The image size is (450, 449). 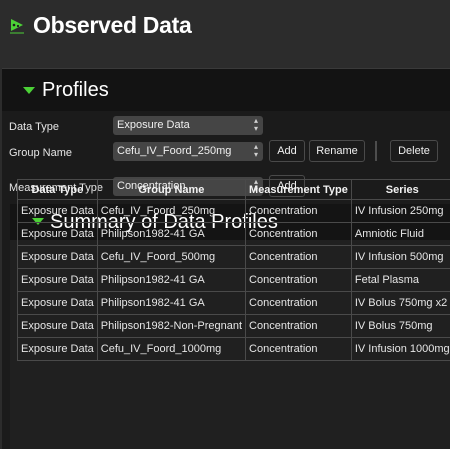 What do you see at coordinates (225, 29) in the screenshot?
I see `title-bar: Observed Data` at bounding box center [225, 29].